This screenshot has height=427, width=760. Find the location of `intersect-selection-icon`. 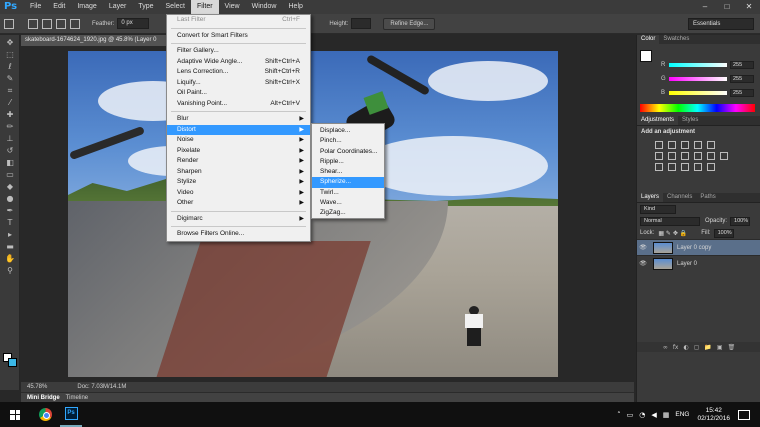

intersect-selection-icon is located at coordinates (75, 23).